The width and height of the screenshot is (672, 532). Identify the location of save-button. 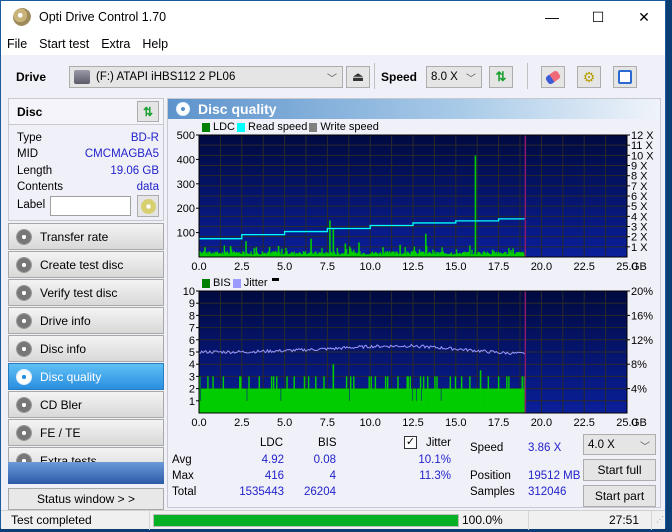
(625, 77).